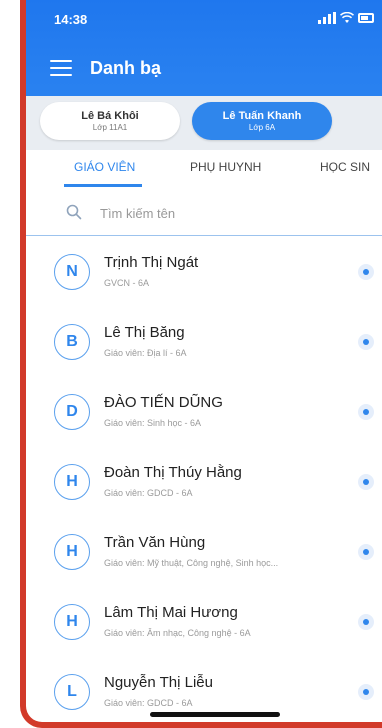  Describe the element at coordinates (126, 68) in the screenshot. I see `page-title: Danh bạ` at that location.